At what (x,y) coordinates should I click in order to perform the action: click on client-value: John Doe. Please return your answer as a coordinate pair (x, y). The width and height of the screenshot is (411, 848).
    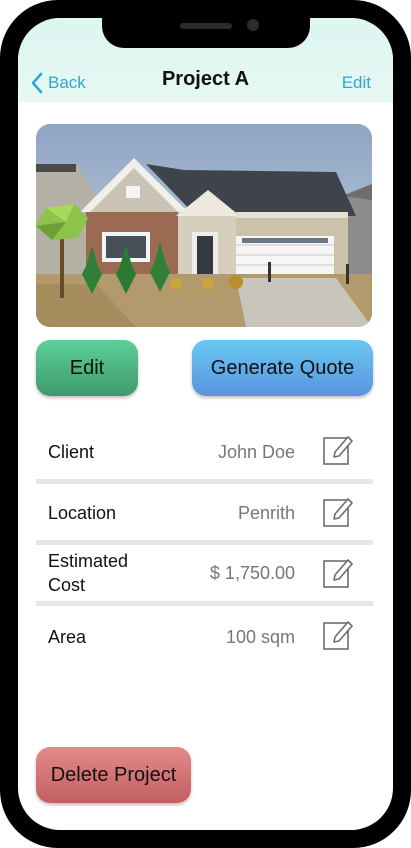
    Looking at the image, I should click on (256, 452).